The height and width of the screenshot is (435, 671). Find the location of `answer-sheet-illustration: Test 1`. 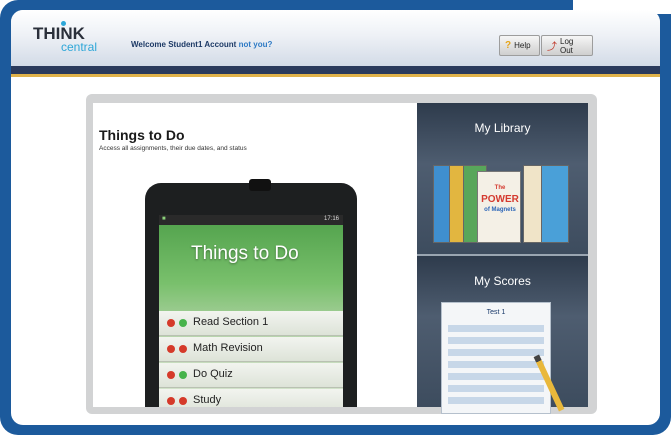

answer-sheet-illustration: Test 1 is located at coordinates (503, 358).